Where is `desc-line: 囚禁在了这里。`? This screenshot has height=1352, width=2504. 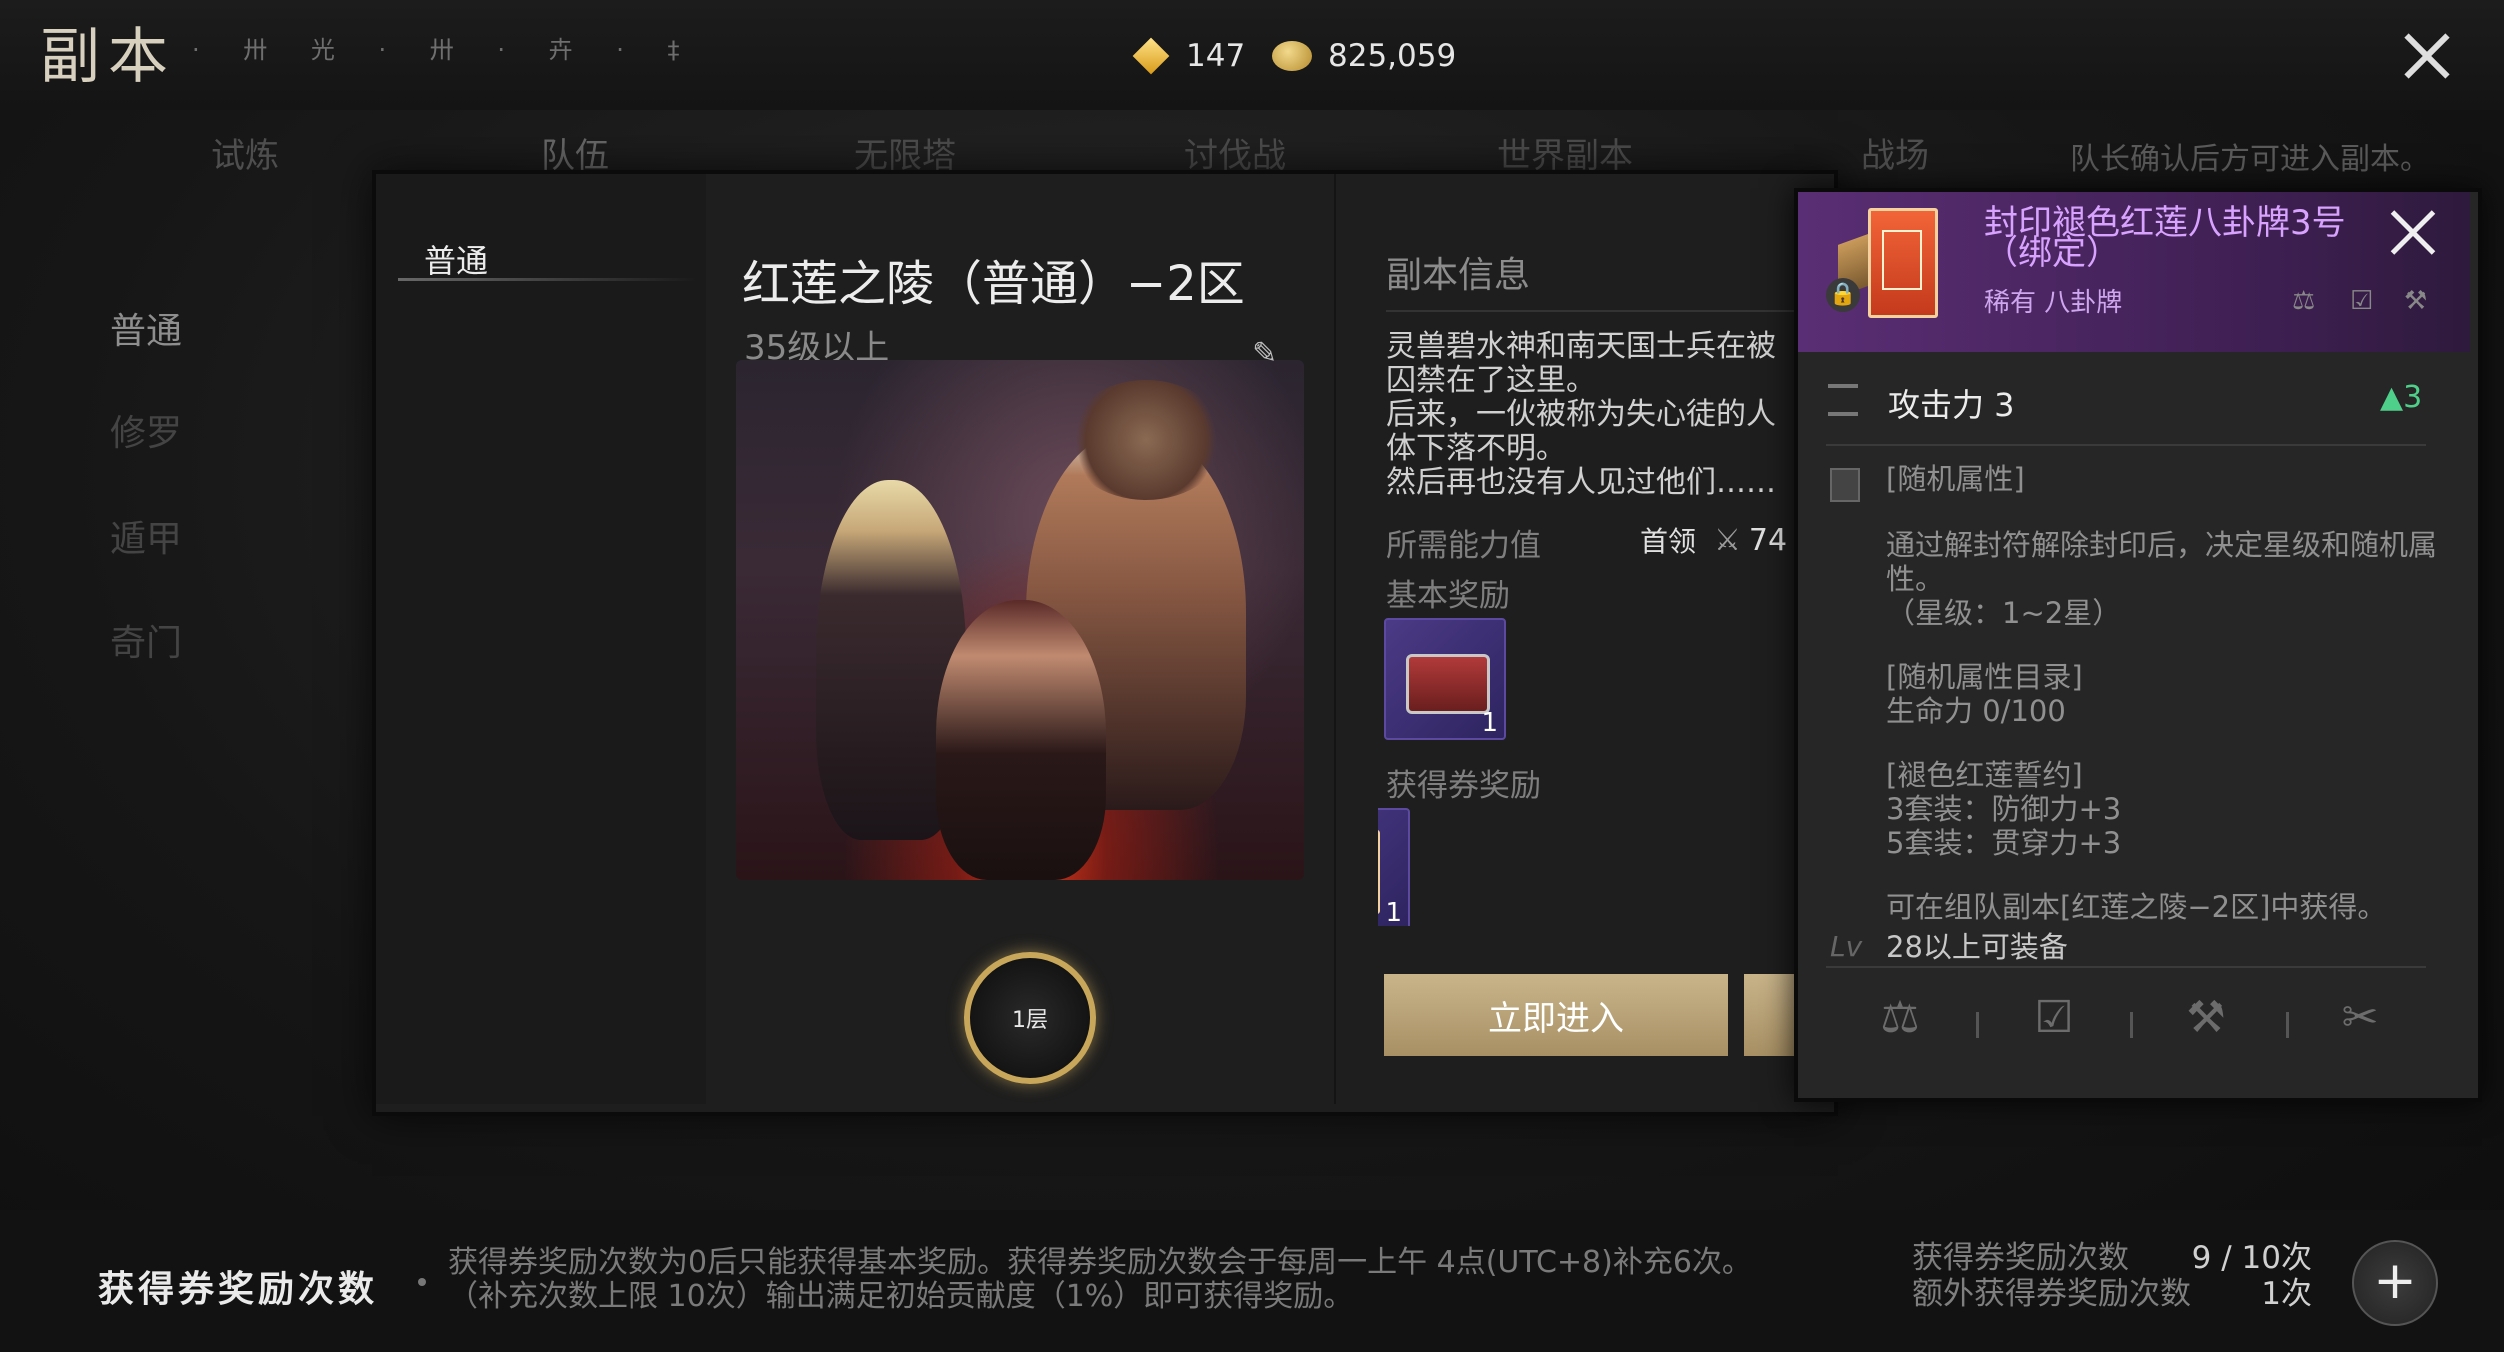 desc-line: 囚禁在了这里。 is located at coordinates (1491, 380).